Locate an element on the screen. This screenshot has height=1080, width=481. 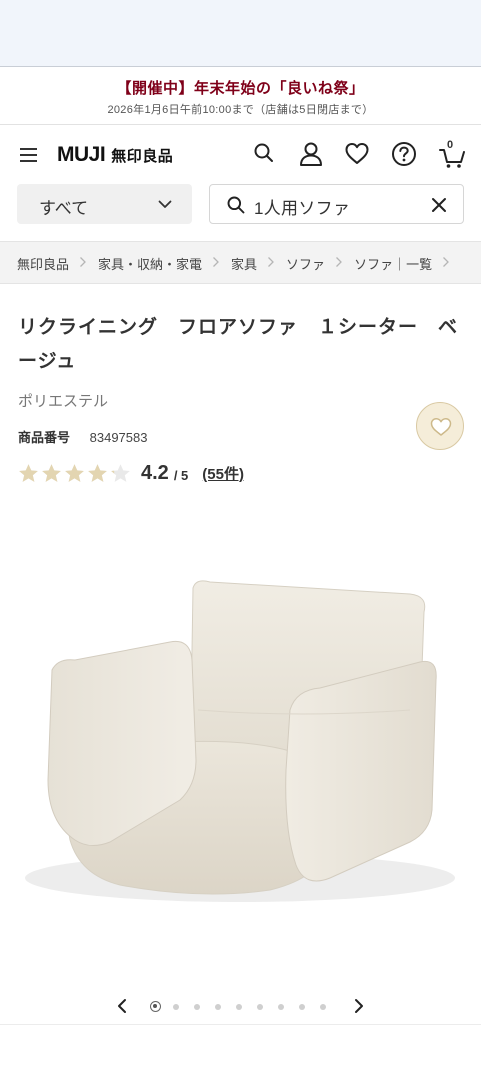
logo-text-en: MUJI is located at coordinates (81, 154).